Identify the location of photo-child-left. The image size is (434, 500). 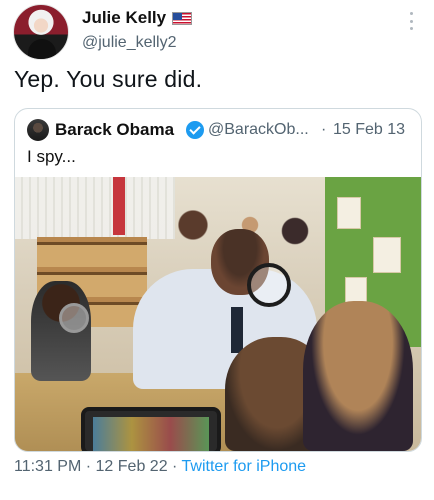
(61, 331).